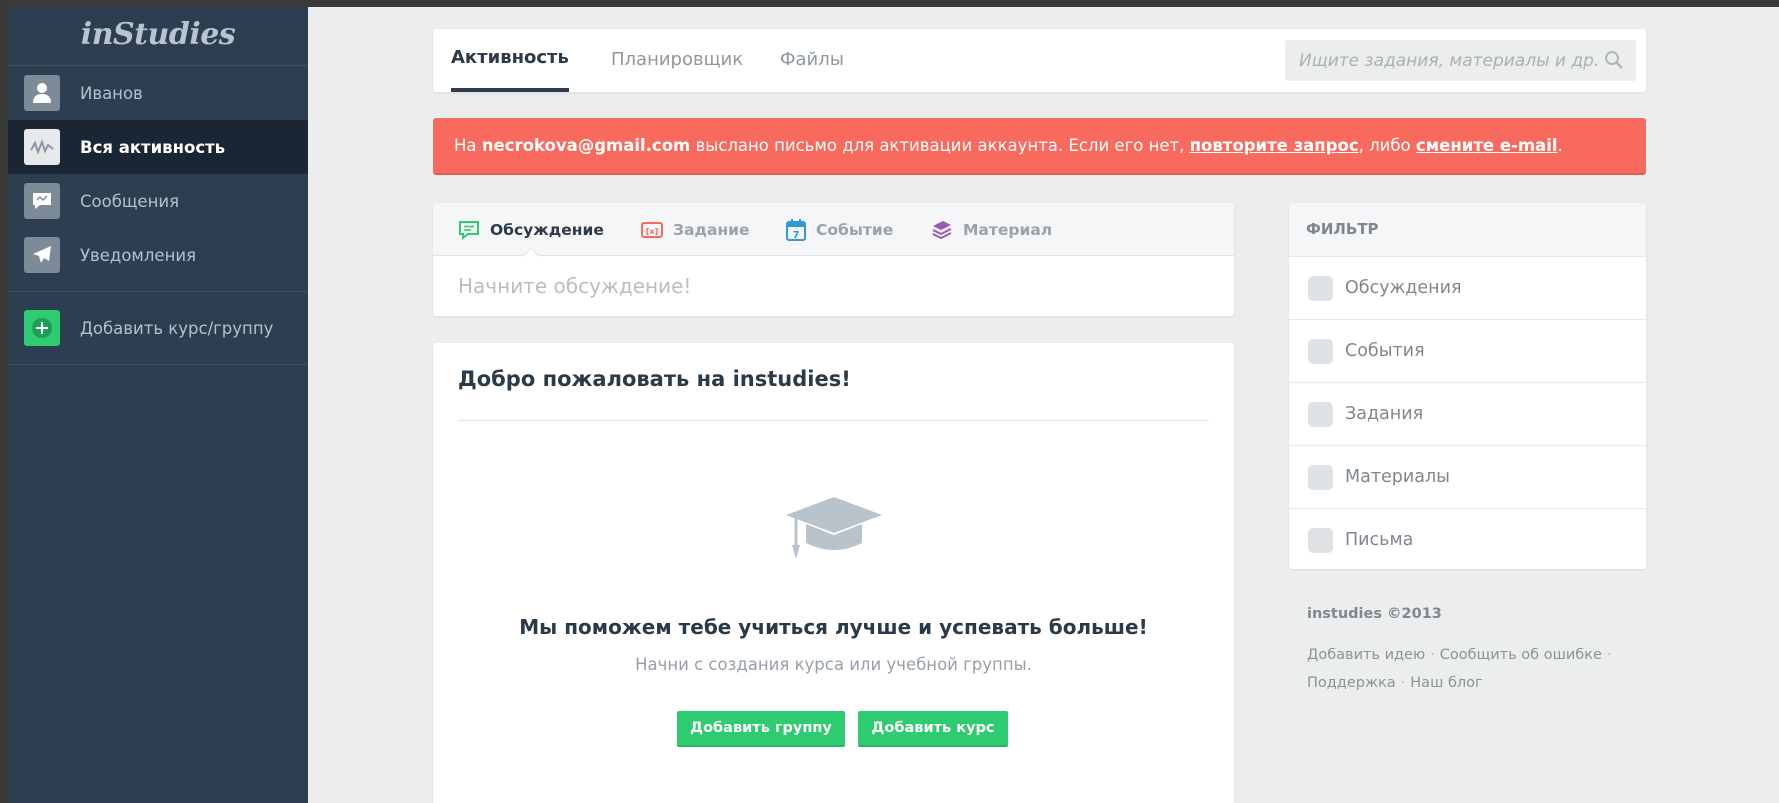  I want to click on filter-option-tasks: Задания, so click(1467, 413).